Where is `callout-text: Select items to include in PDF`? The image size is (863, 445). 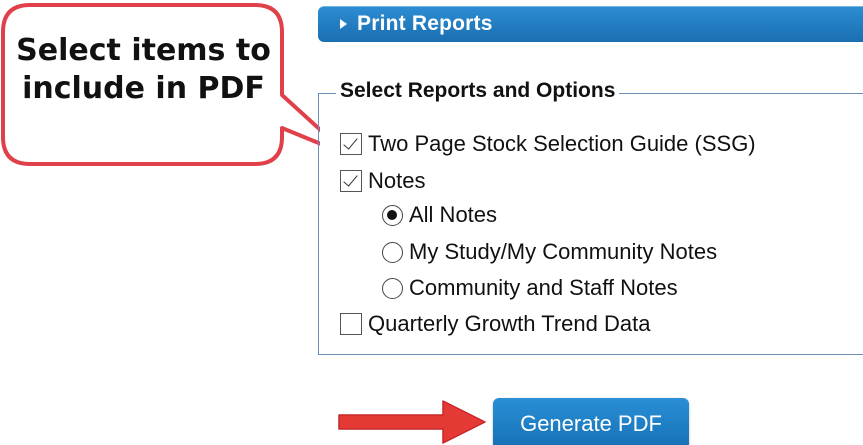
callout-text: Select items to include in PDF is located at coordinates (143, 69).